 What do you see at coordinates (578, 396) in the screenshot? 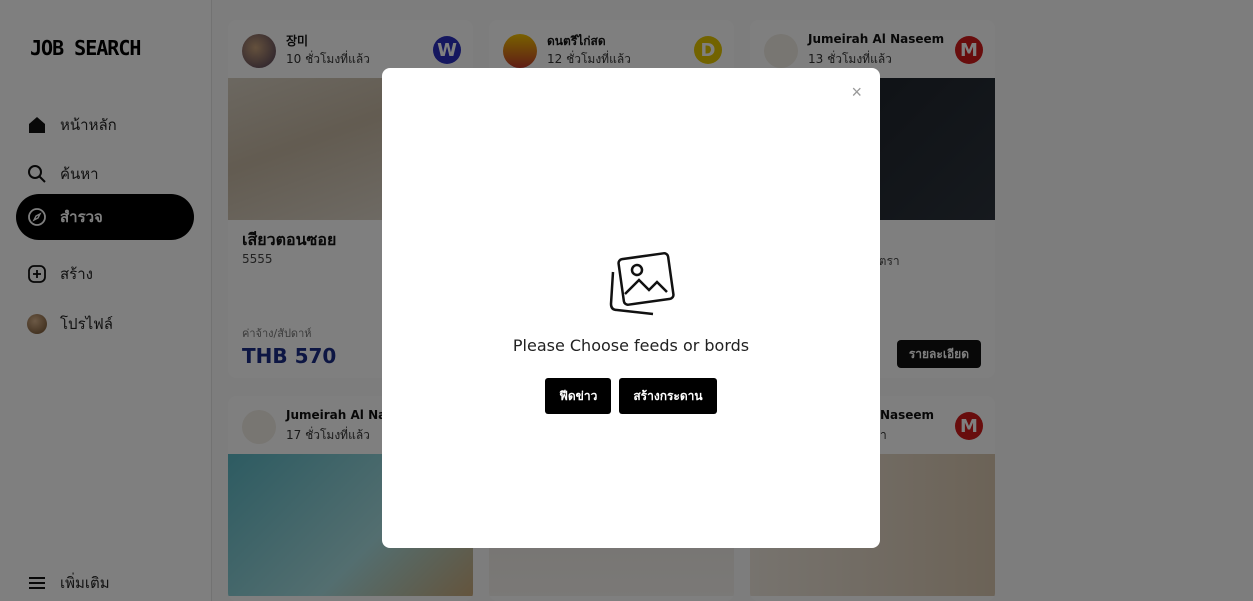
I see `feed-button: ฟีดข่าว` at bounding box center [578, 396].